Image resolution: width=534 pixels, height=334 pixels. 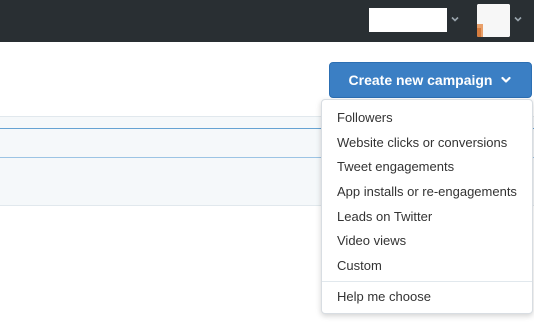 What do you see at coordinates (420, 80) in the screenshot?
I see `create-new-campaign-label: Create new campaign` at bounding box center [420, 80].